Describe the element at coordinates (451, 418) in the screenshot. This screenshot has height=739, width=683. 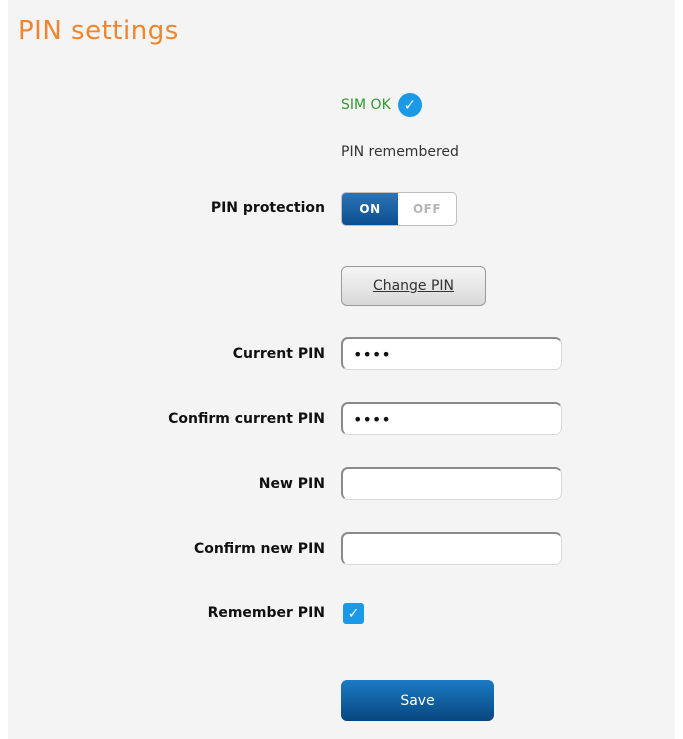
I see `confirm-current-pin-input` at that location.